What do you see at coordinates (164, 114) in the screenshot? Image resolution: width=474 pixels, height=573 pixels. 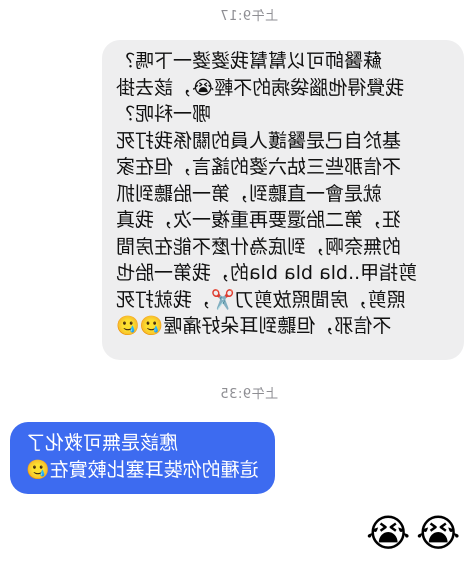 I see `message-text-line: 哪一科呢？` at bounding box center [164, 114].